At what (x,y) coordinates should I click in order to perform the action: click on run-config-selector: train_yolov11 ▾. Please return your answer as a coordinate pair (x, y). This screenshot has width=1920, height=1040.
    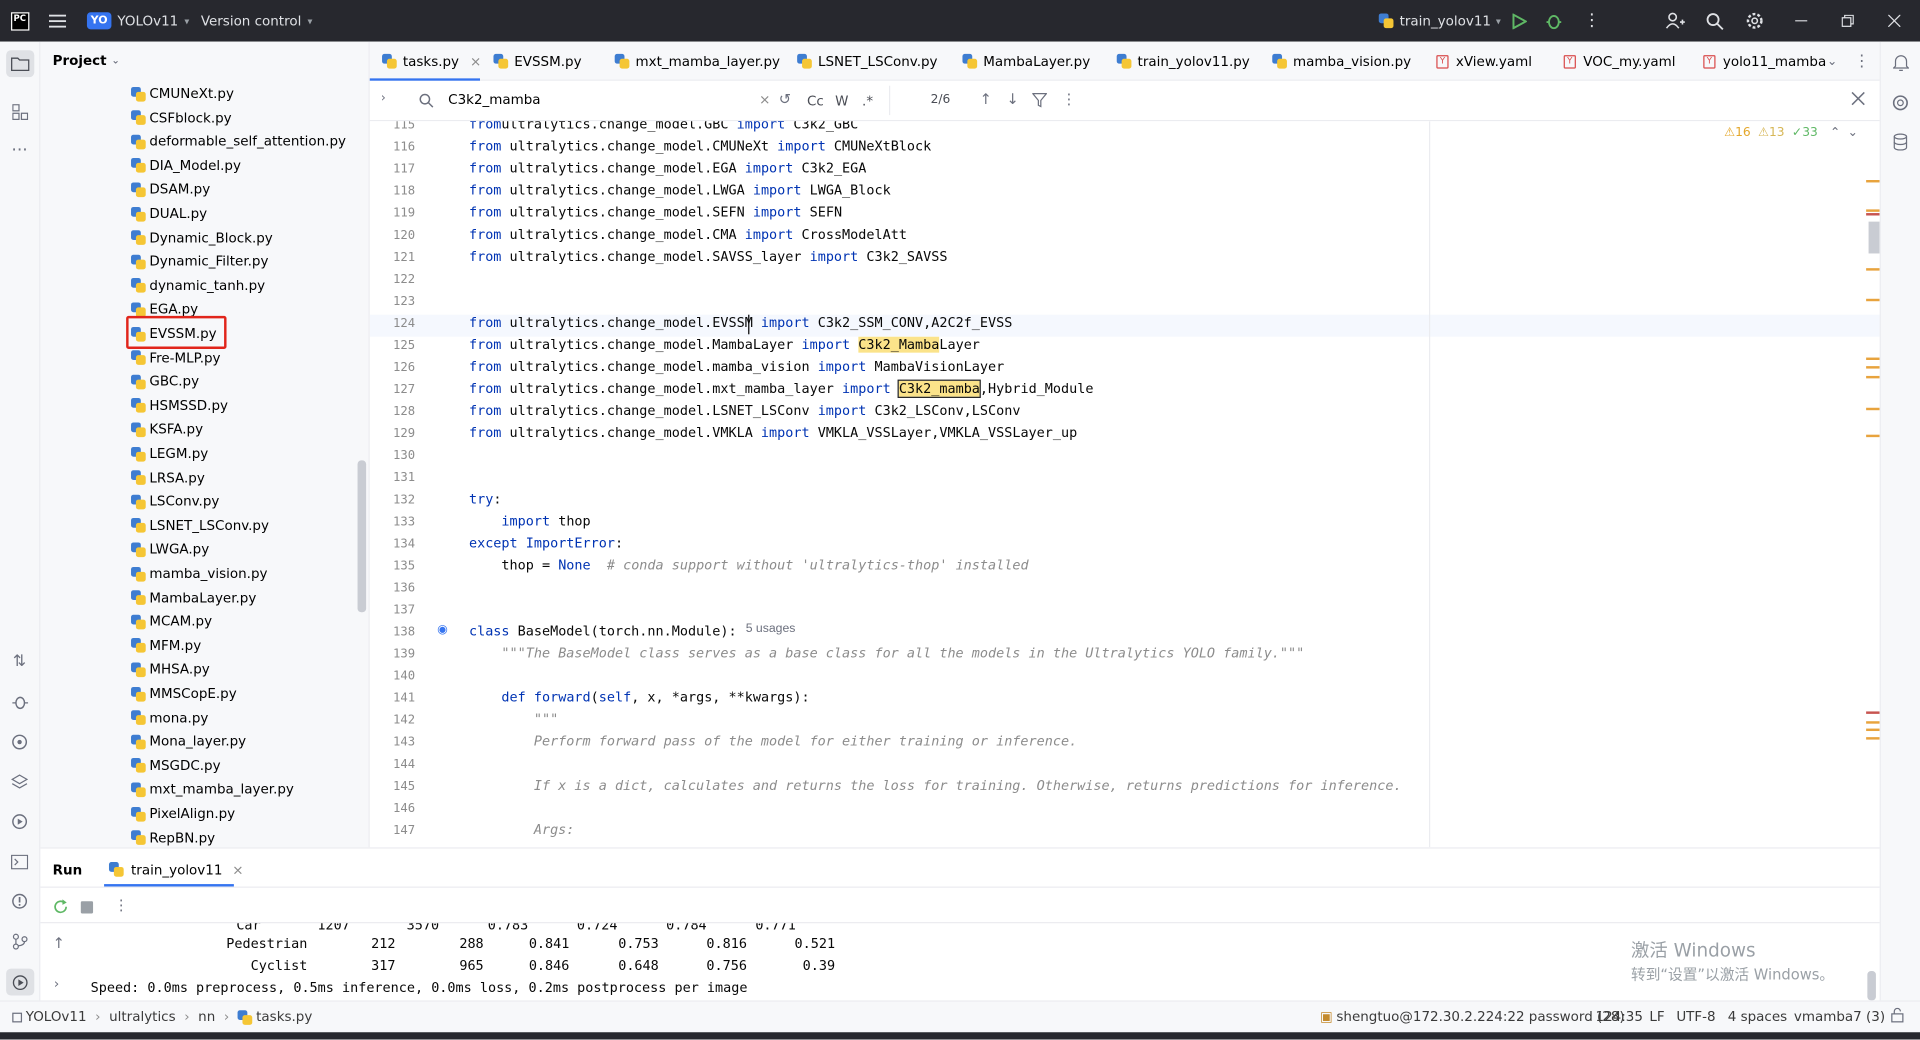
    Looking at the image, I should click on (1439, 21).